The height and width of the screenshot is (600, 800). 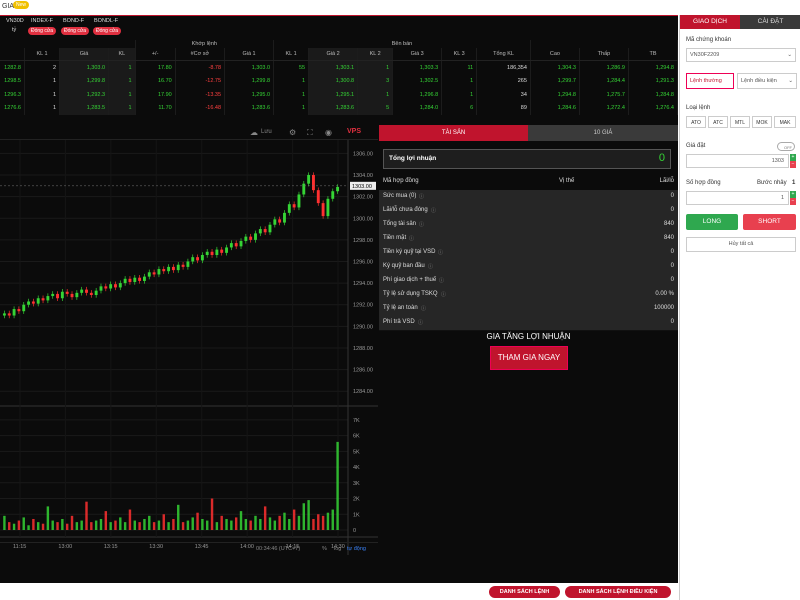 I want to click on order-type-ato: ATO, so click(x=696, y=122).